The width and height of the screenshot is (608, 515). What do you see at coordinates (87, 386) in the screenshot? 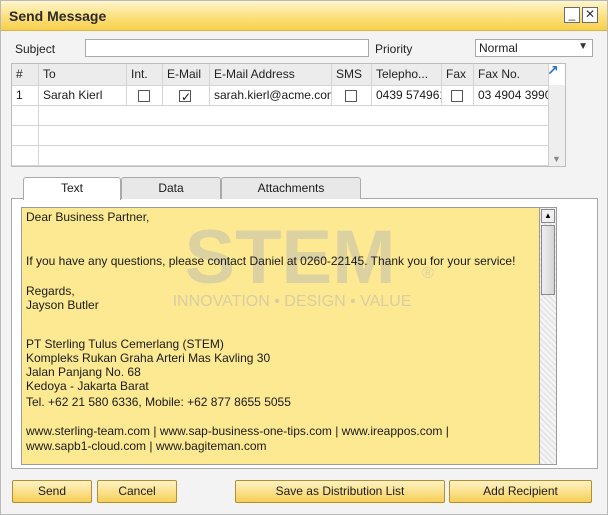
I see `message-line: Kedoya - Jakarta Barat` at bounding box center [87, 386].